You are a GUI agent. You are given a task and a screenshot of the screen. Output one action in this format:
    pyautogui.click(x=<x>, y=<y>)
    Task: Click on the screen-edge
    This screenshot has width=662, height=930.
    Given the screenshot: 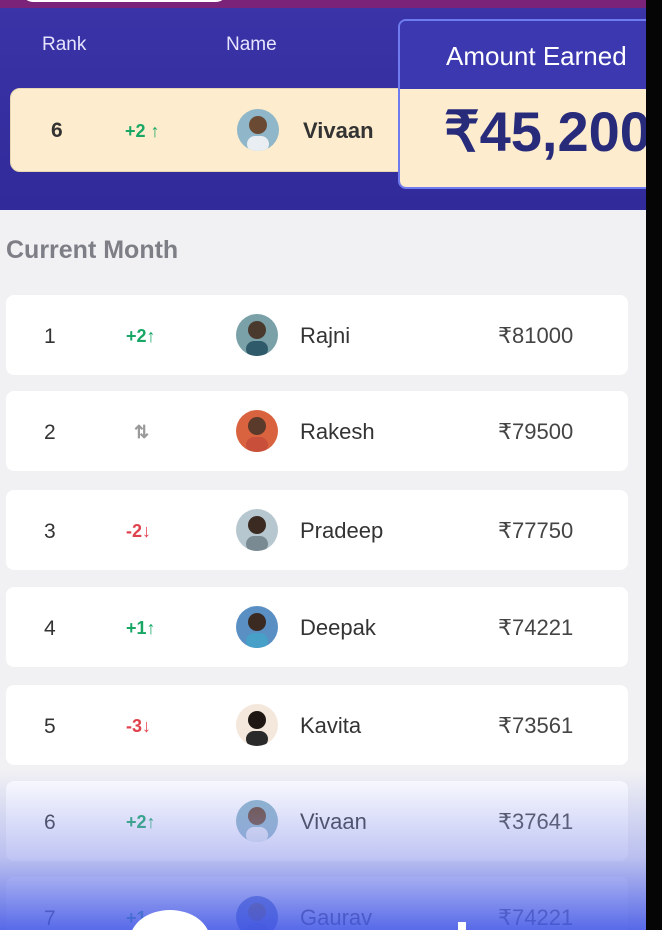 What is the action you would take?
    pyautogui.click(x=654, y=465)
    